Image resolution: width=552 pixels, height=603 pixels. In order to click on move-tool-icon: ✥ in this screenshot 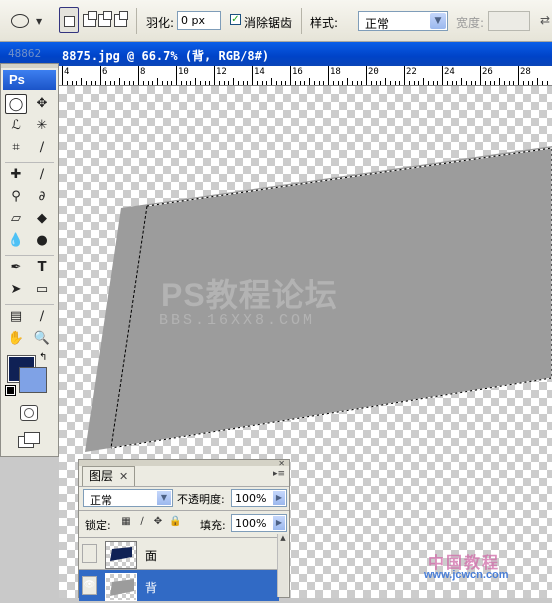, I will do `click(42, 104)`.